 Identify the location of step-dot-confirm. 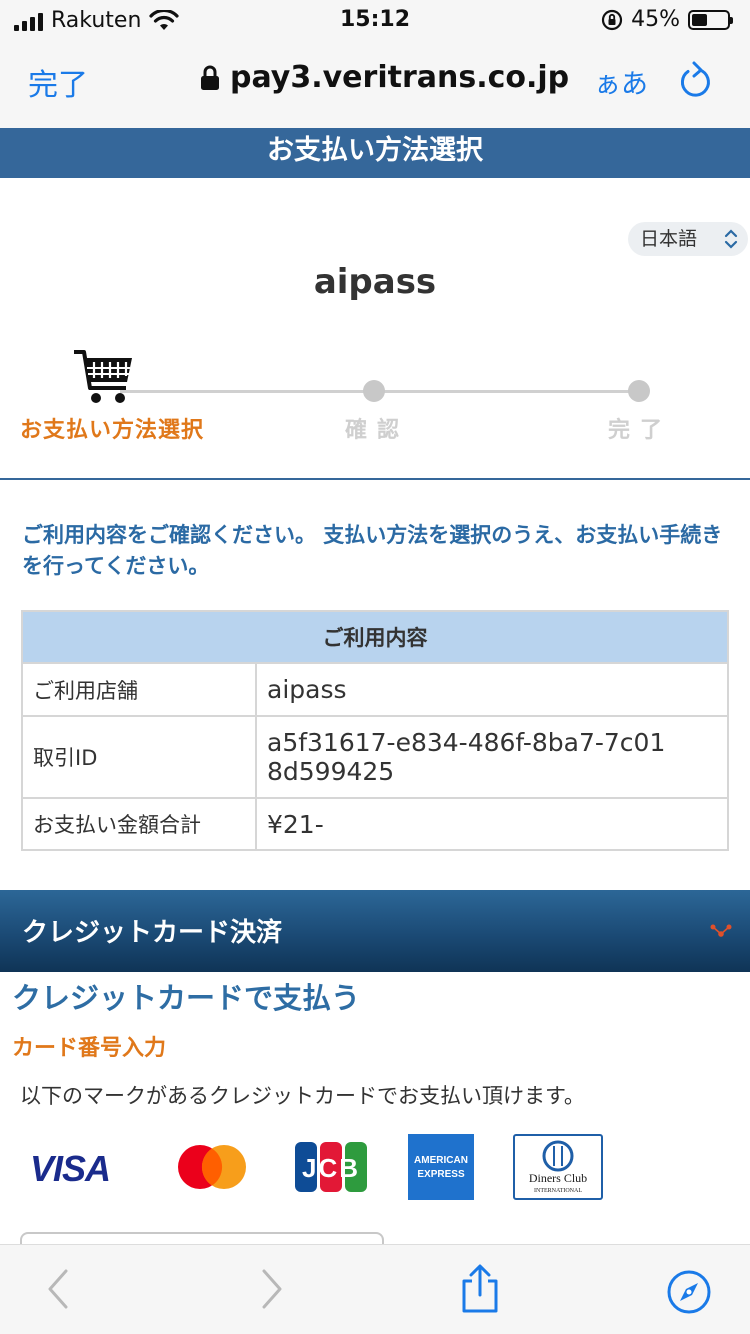
(374, 391).